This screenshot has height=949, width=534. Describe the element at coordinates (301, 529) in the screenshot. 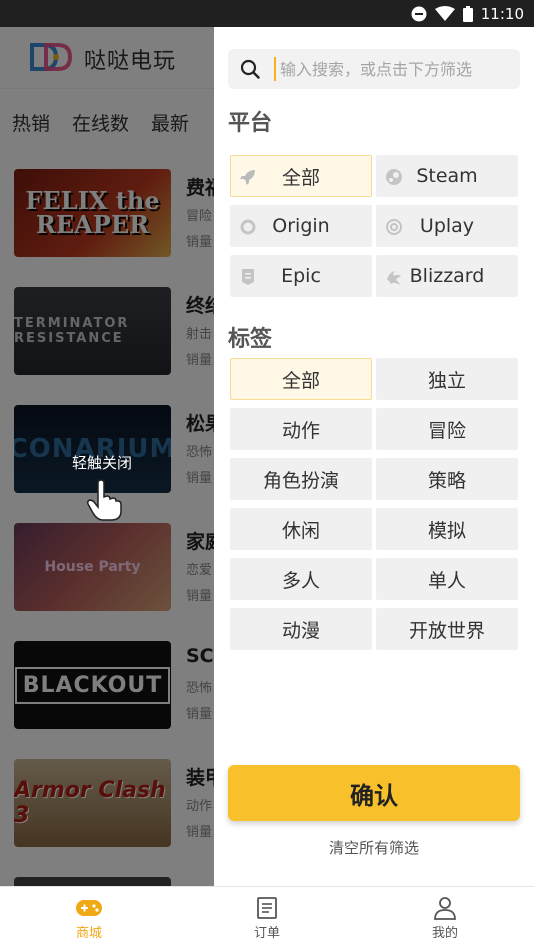

I see `tag-option-casual: 休闲` at that location.